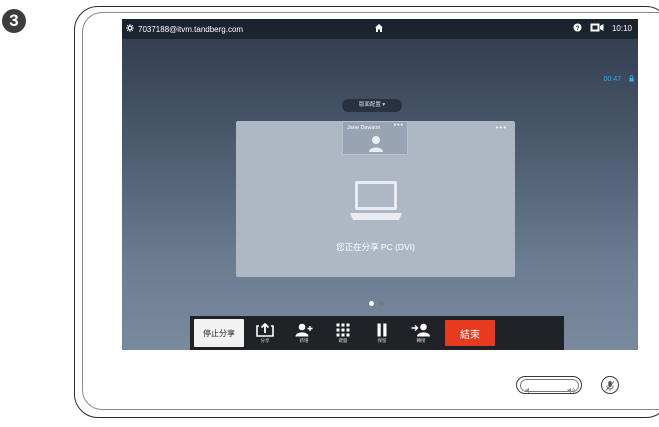 Image resolution: width=659 pixels, height=427 pixels. Describe the element at coordinates (382, 340) in the screenshot. I see `hold-label: 保留` at that location.